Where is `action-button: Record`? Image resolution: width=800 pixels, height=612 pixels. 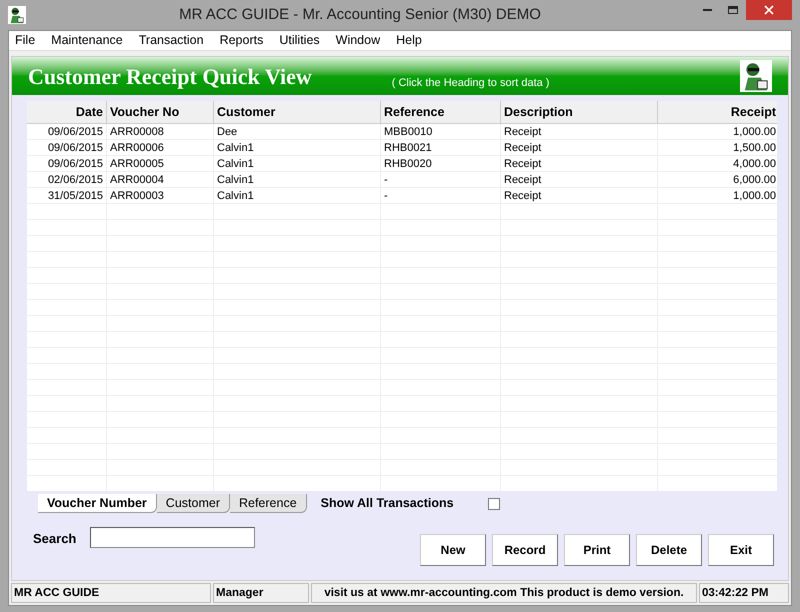
action-button: Record is located at coordinates (525, 550).